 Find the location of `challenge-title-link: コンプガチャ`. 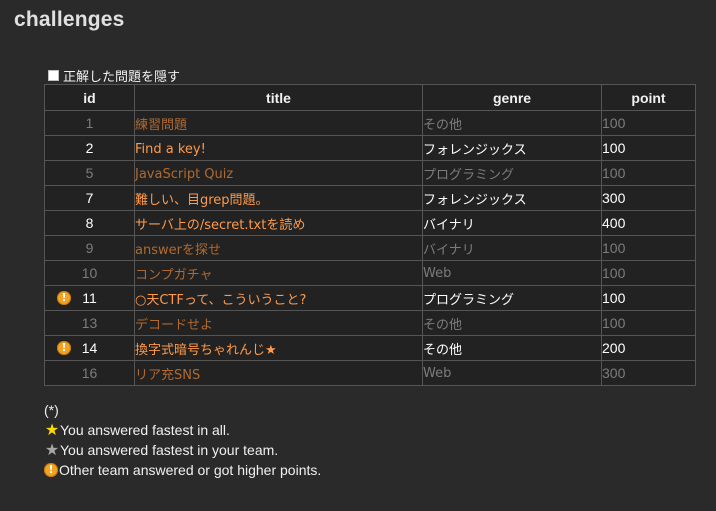

challenge-title-link: コンプガチャ is located at coordinates (174, 275).